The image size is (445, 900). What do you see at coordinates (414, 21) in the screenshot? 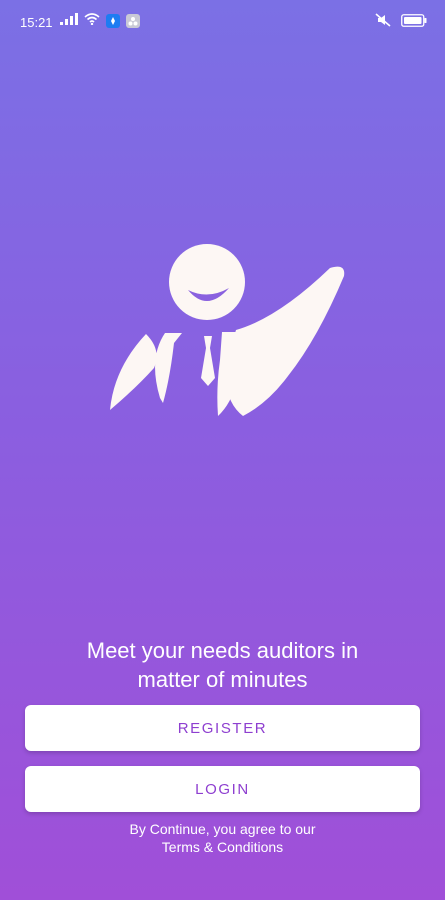
I see `battery-icon` at bounding box center [414, 21].